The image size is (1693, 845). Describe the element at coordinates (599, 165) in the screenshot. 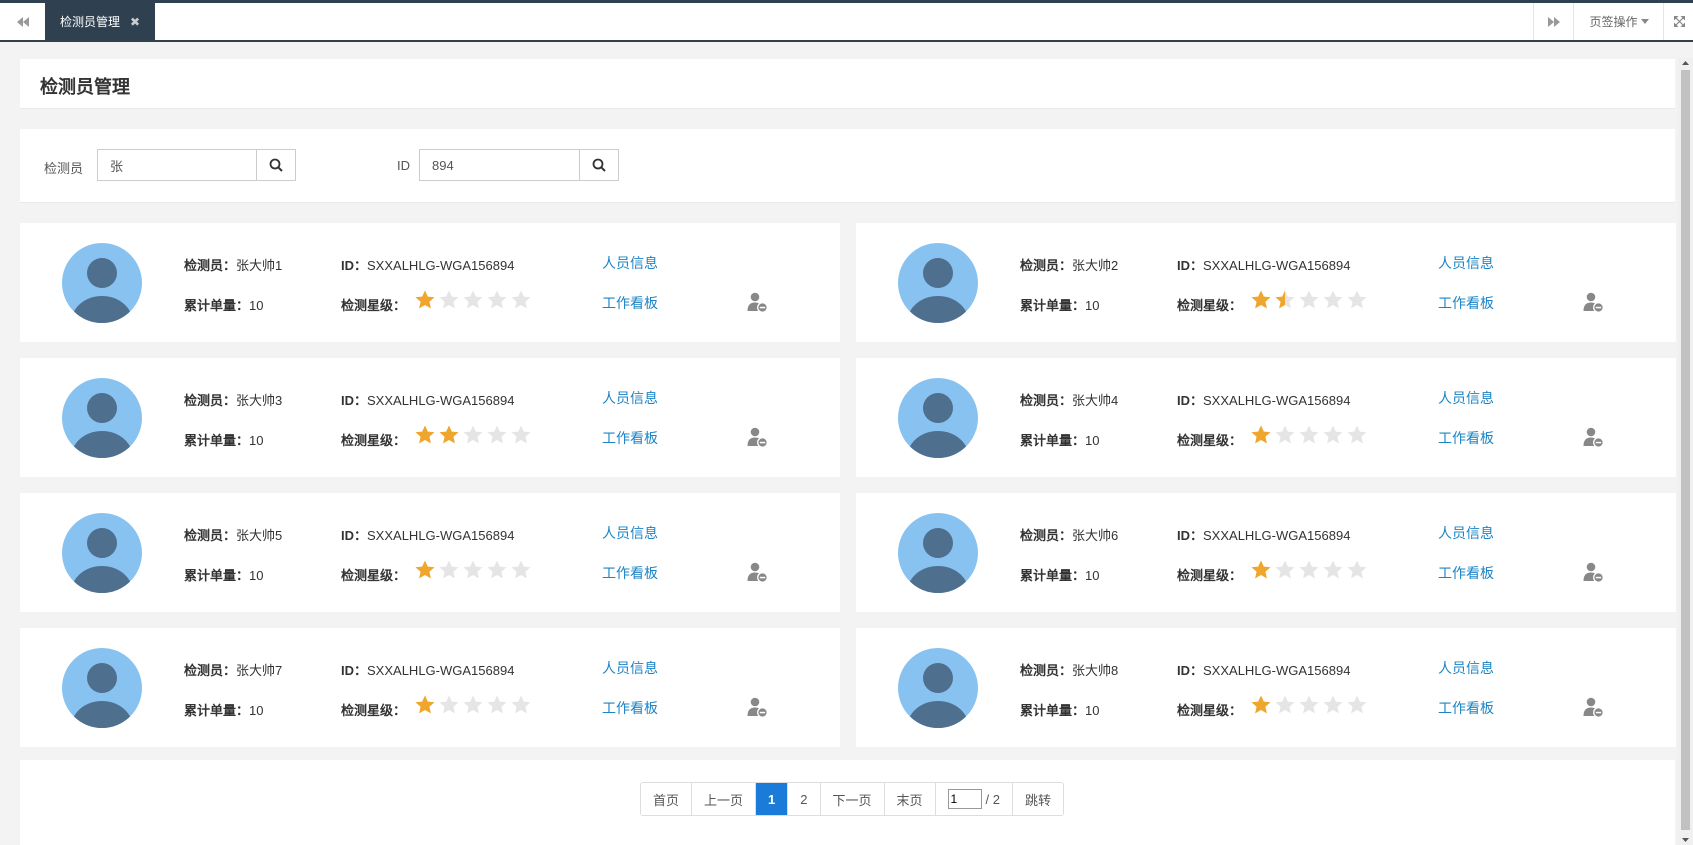

I see `id-search-button` at that location.